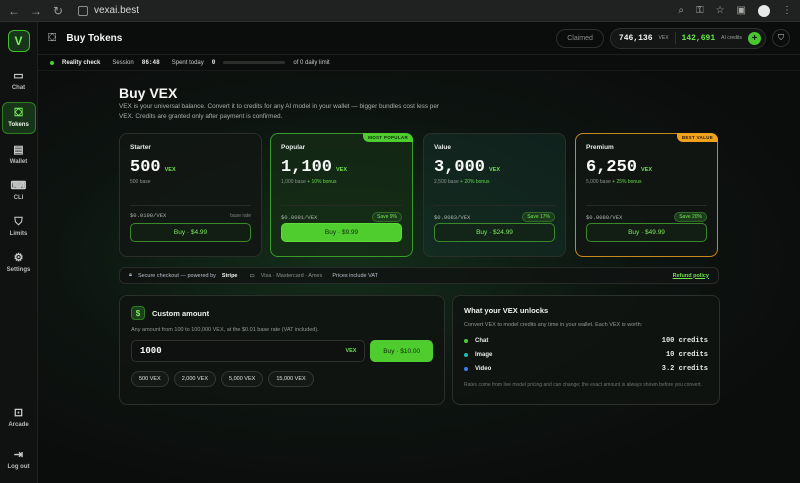  What do you see at coordinates (598, 182) in the screenshot?
I see `package-base: 5,000 base` at bounding box center [598, 182].